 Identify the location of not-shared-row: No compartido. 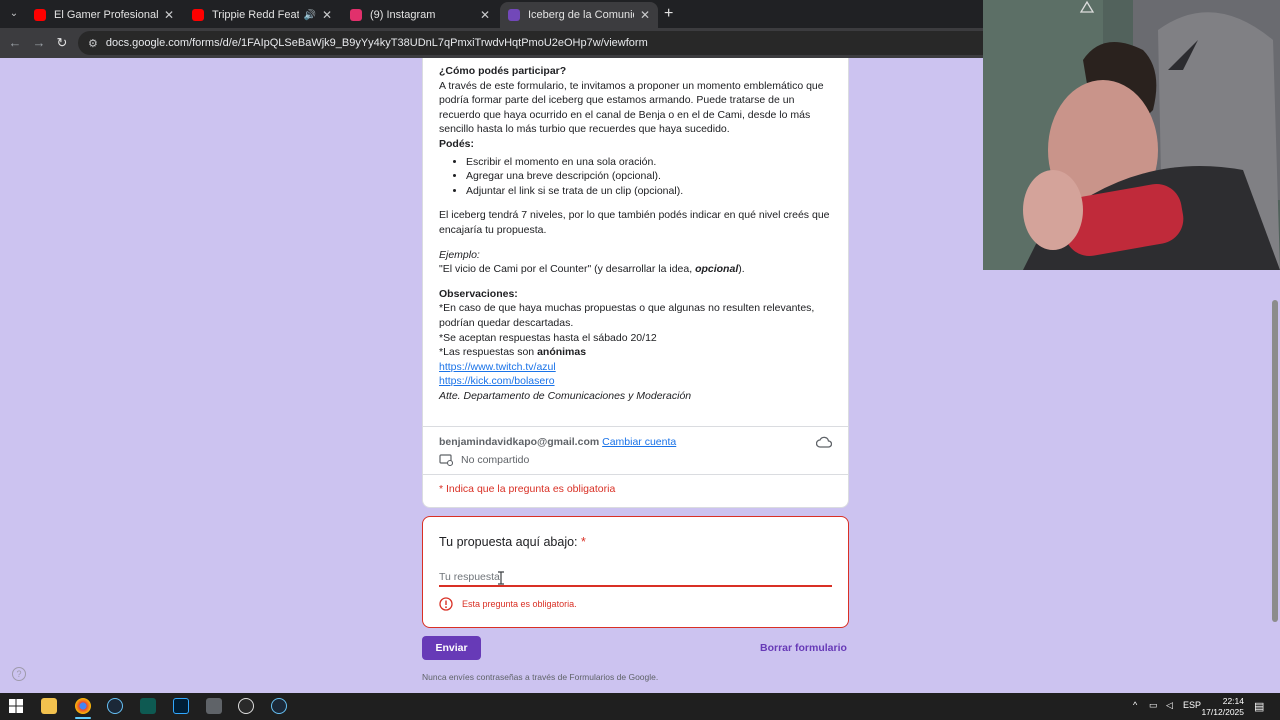
(484, 460).